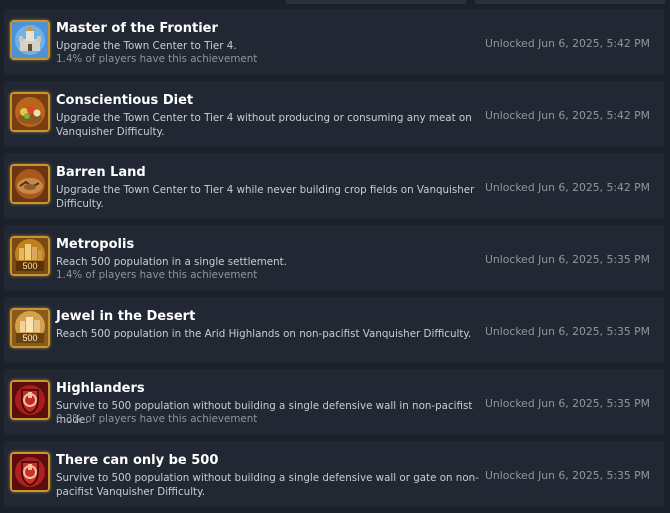  Describe the element at coordinates (101, 172) in the screenshot. I see `achievement-title: Barren Land` at that location.